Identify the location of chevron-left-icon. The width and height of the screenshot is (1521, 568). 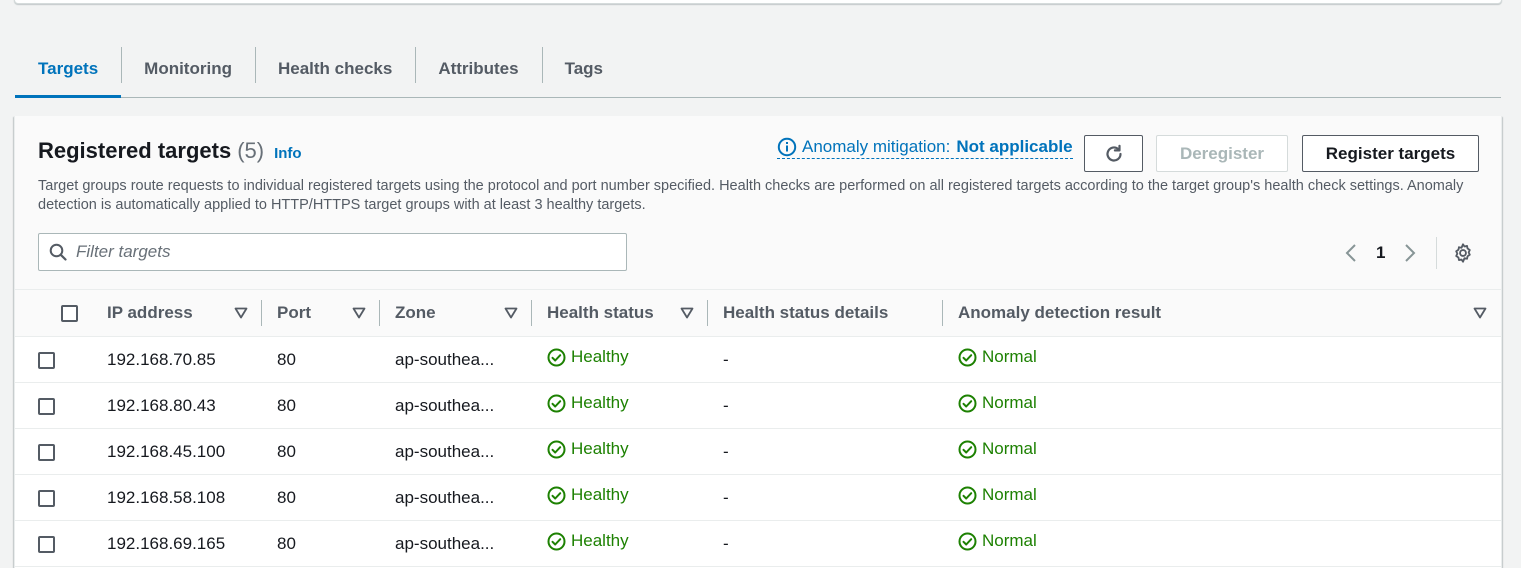
(1351, 253).